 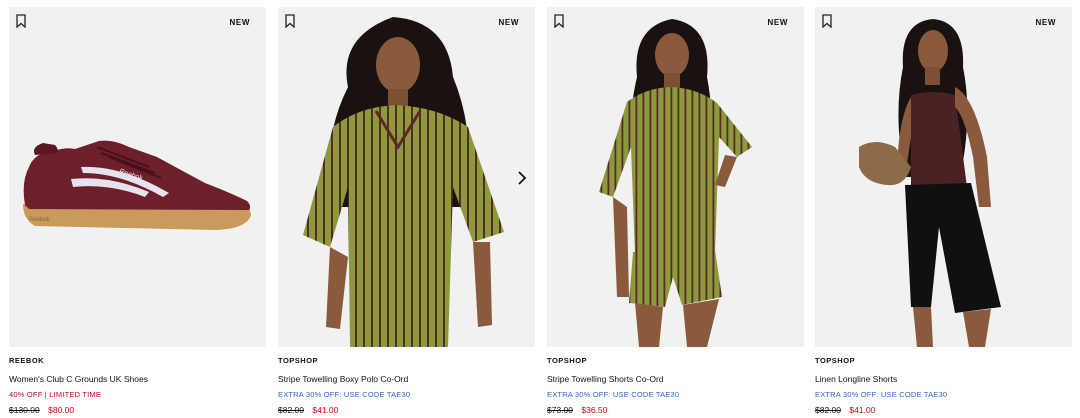 I want to click on product-title: Linen Longline Shorts, so click(x=943, y=379).